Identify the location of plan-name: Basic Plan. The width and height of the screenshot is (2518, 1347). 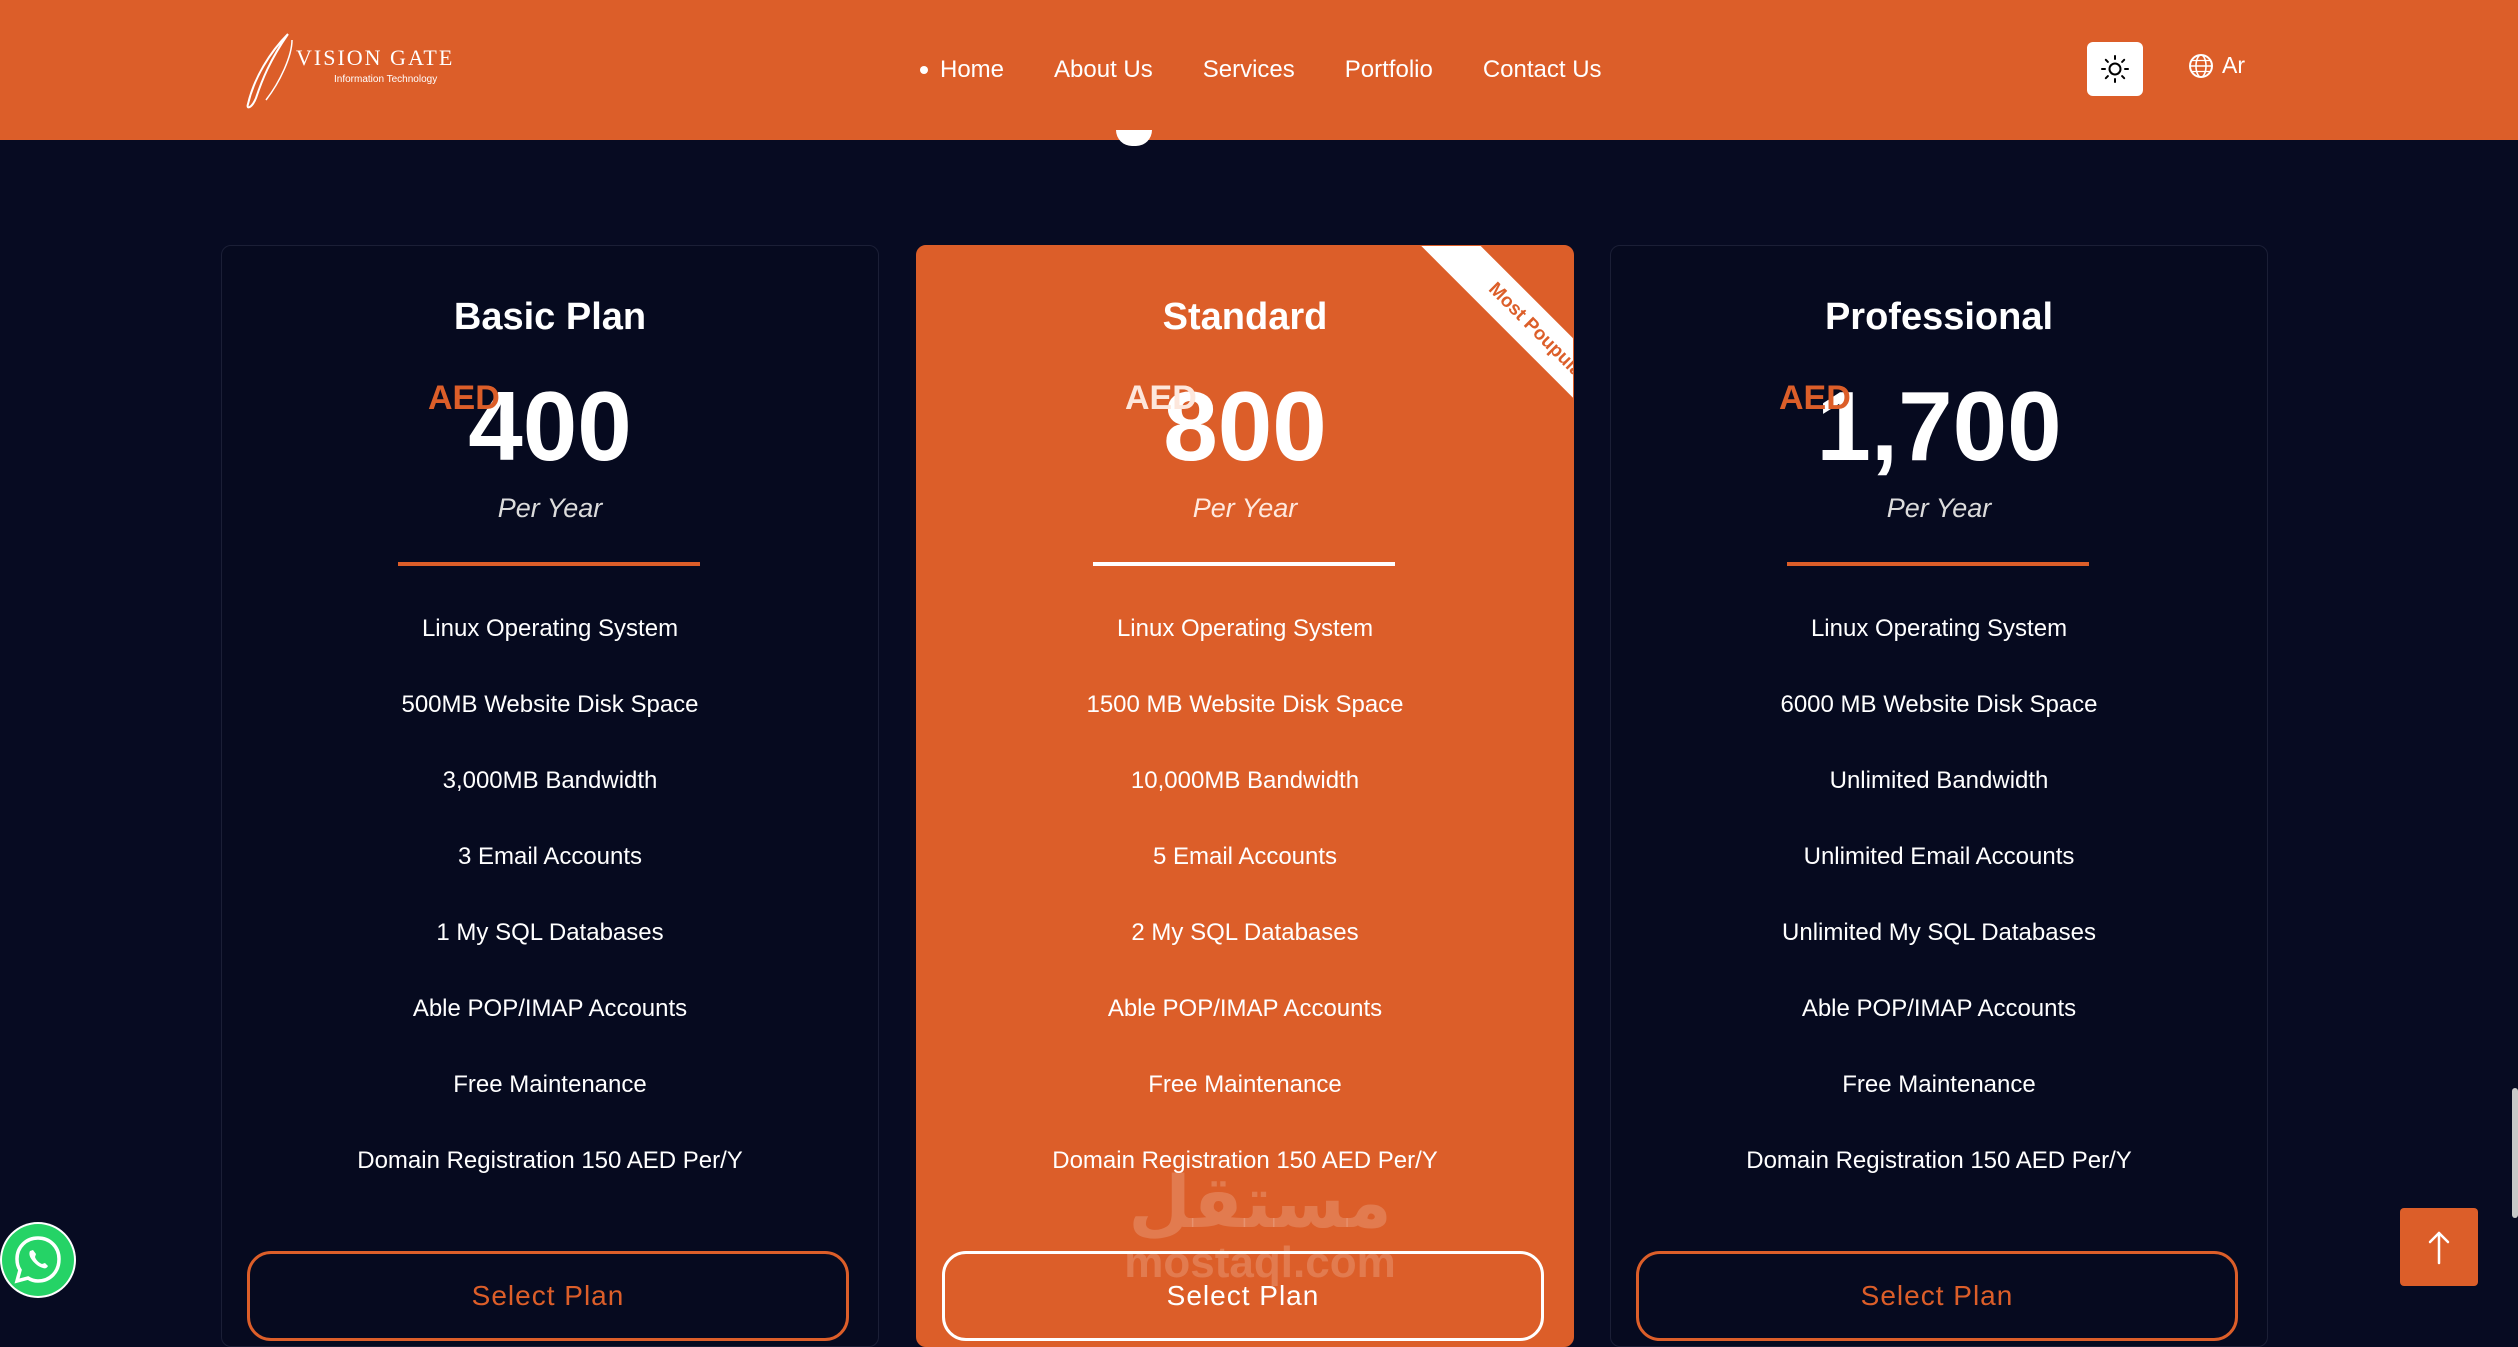
(550, 317).